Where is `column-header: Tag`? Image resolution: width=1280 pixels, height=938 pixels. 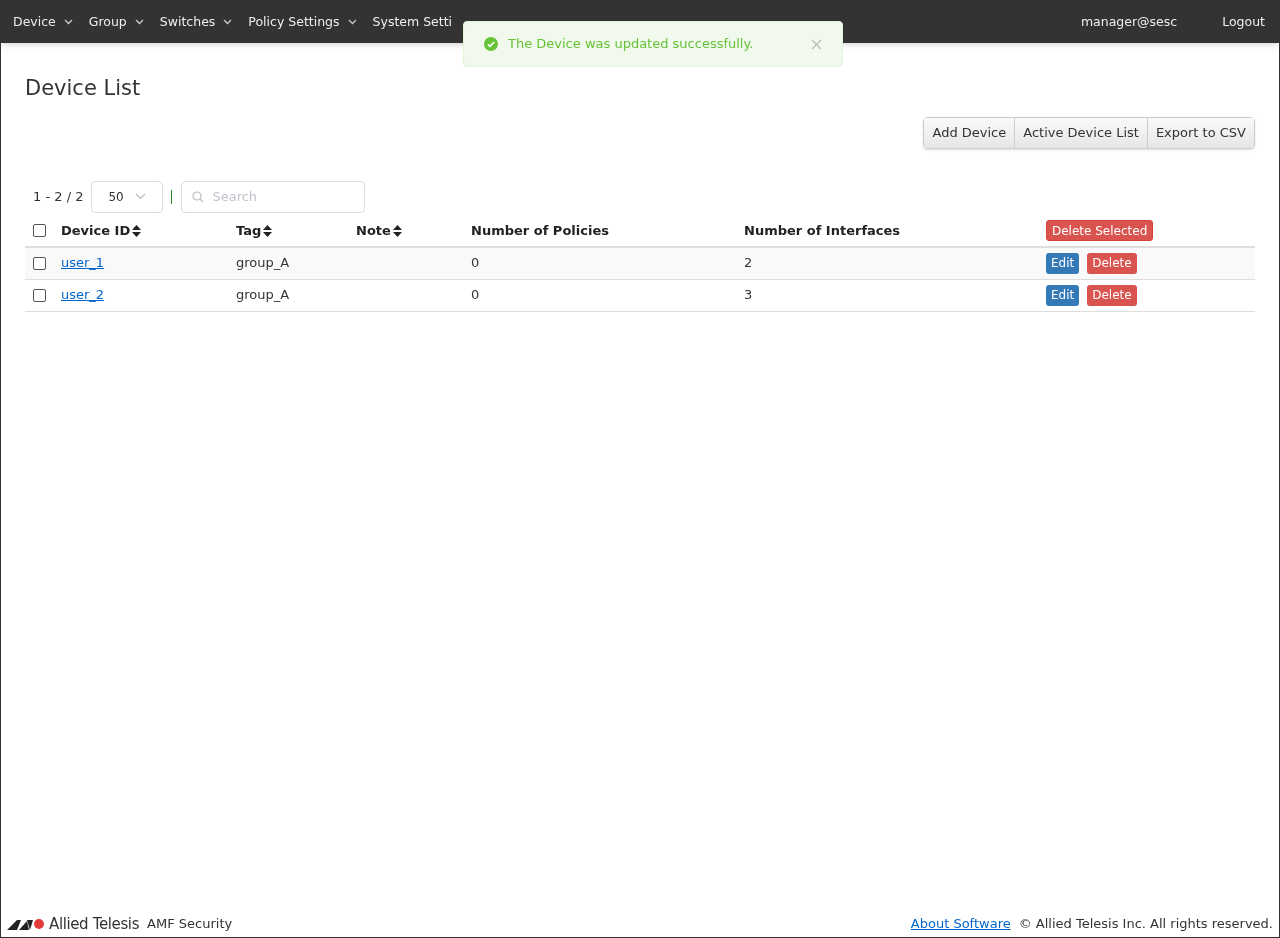 column-header: Tag is located at coordinates (254, 230).